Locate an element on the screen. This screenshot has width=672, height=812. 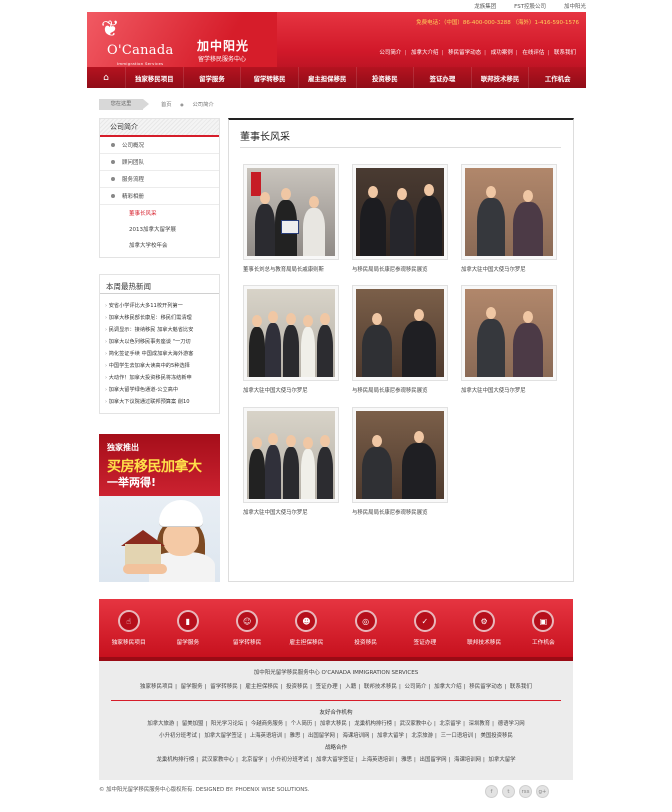
partner-link: 个人简历 is located at coordinates (302, 724).